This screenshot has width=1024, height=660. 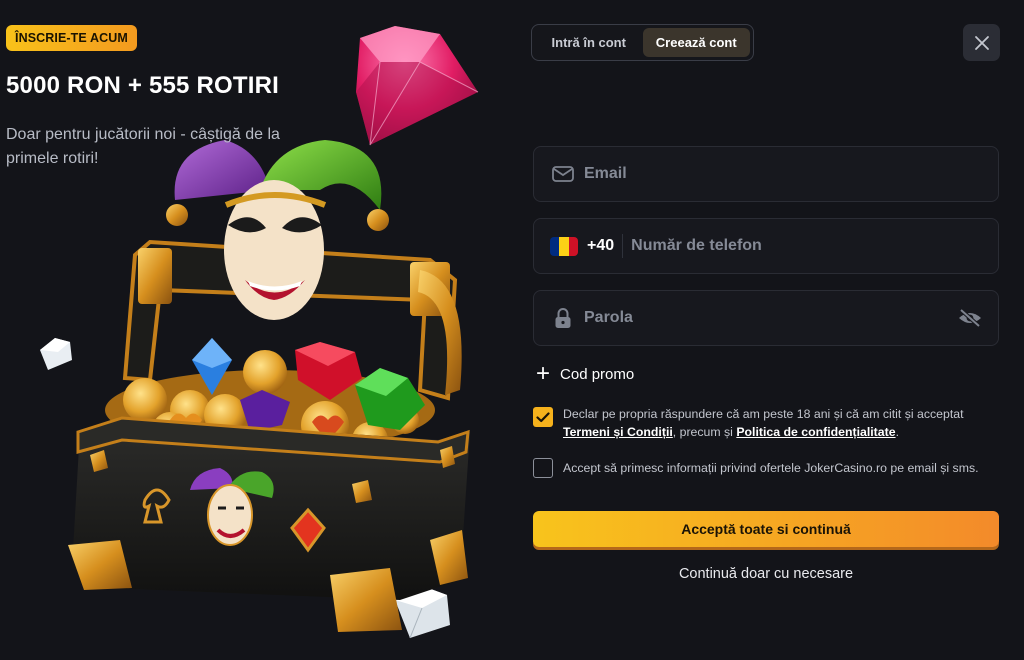 I want to click on phone-separator, so click(x=623, y=246).